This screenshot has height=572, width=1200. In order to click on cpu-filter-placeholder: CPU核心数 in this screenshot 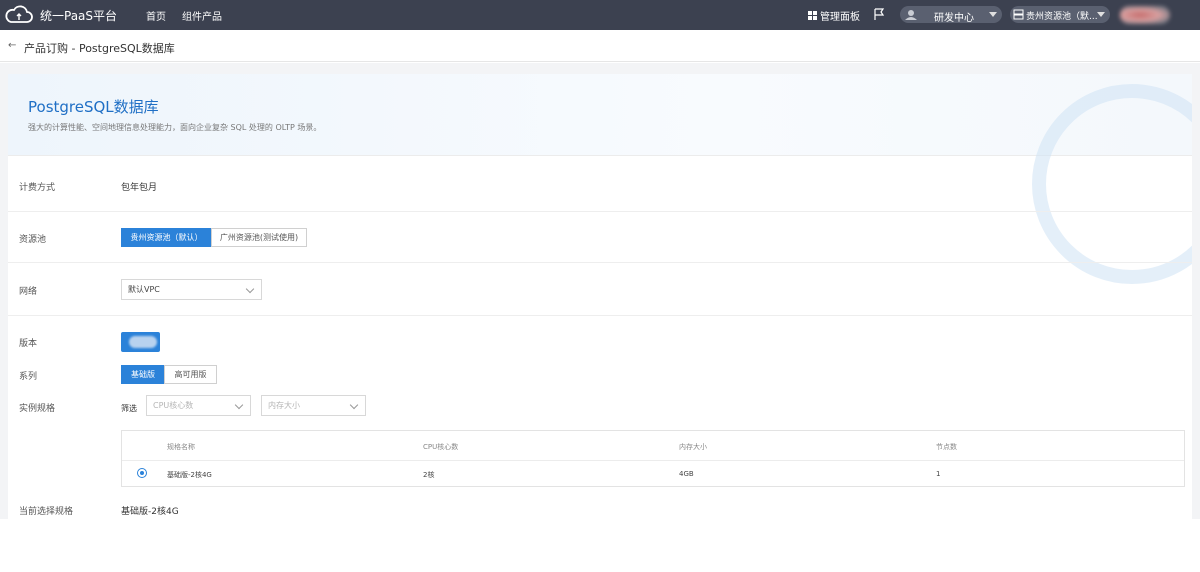, I will do `click(173, 405)`.